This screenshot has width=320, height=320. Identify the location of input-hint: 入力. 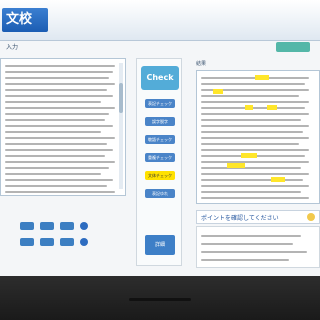
(12, 47).